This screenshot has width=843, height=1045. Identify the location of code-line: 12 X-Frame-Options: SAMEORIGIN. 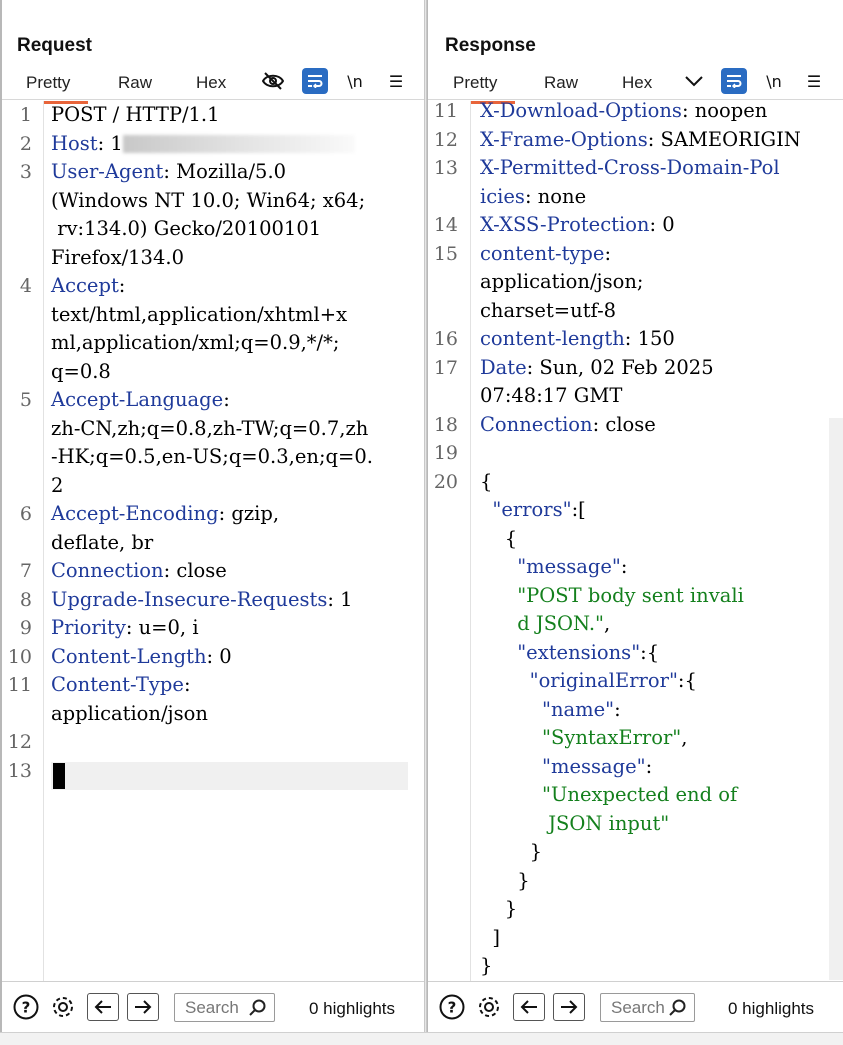
(635, 140).